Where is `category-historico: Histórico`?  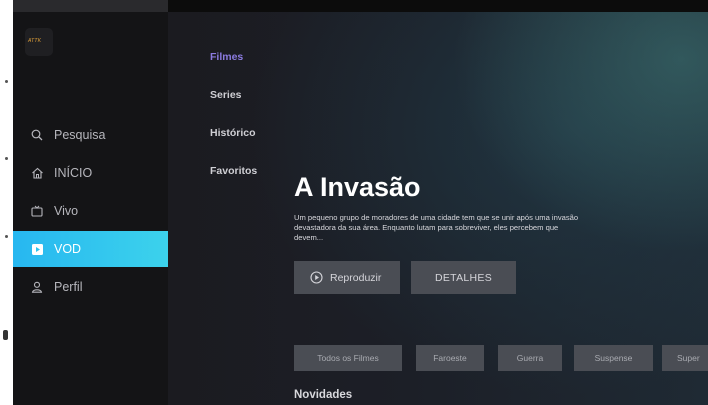 category-historico: Histórico is located at coordinates (233, 133).